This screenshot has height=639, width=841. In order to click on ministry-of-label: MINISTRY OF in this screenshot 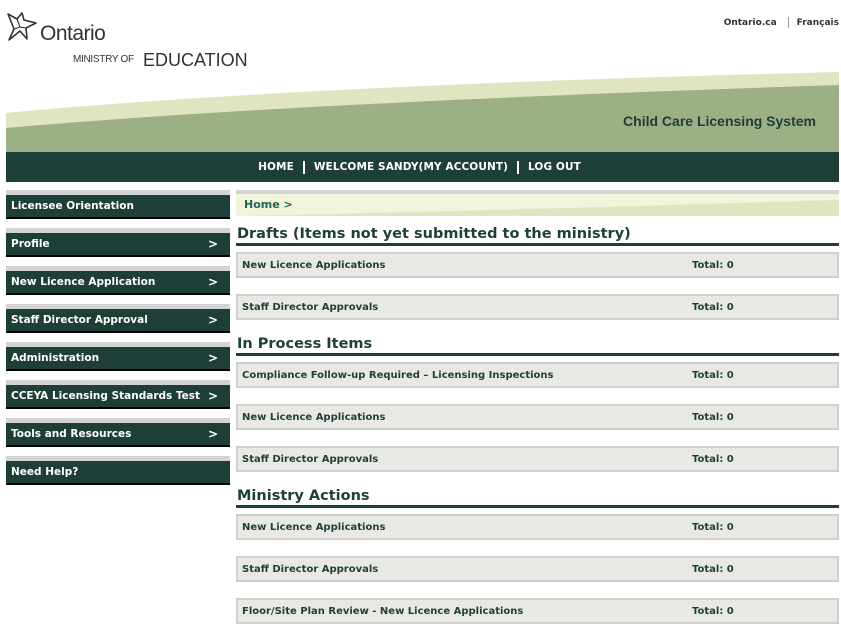, I will do `click(103, 59)`.